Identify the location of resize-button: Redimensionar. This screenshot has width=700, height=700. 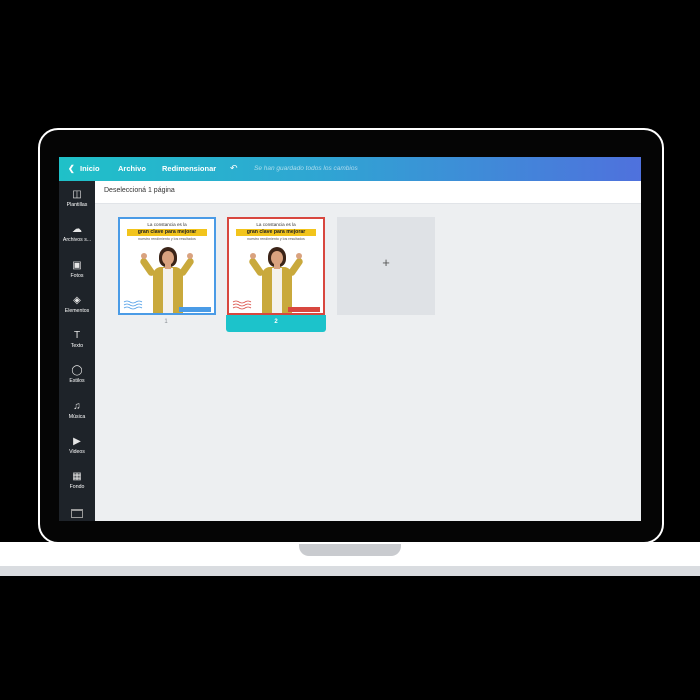
(189, 169).